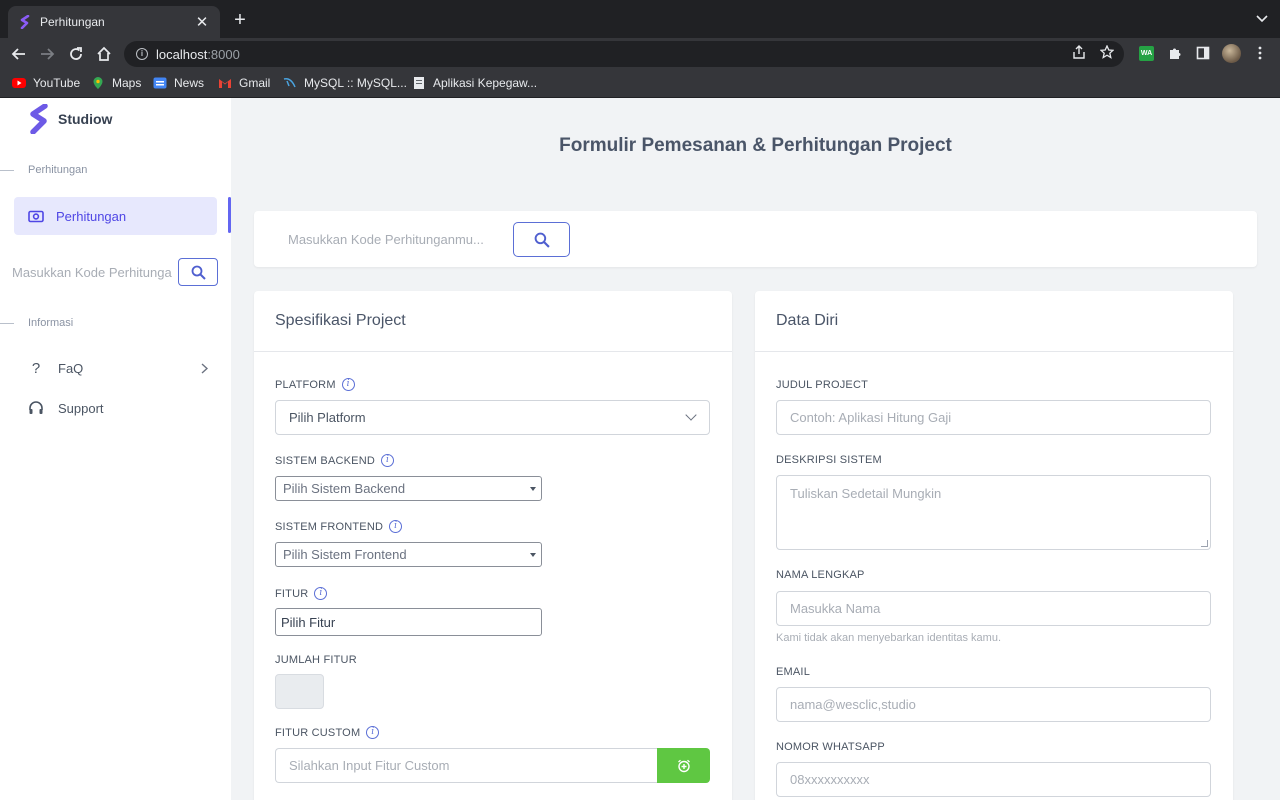 The height and width of the screenshot is (800, 1280). Describe the element at coordinates (408, 622) in the screenshot. I see `fitur-input: Pilih Fitur` at that location.